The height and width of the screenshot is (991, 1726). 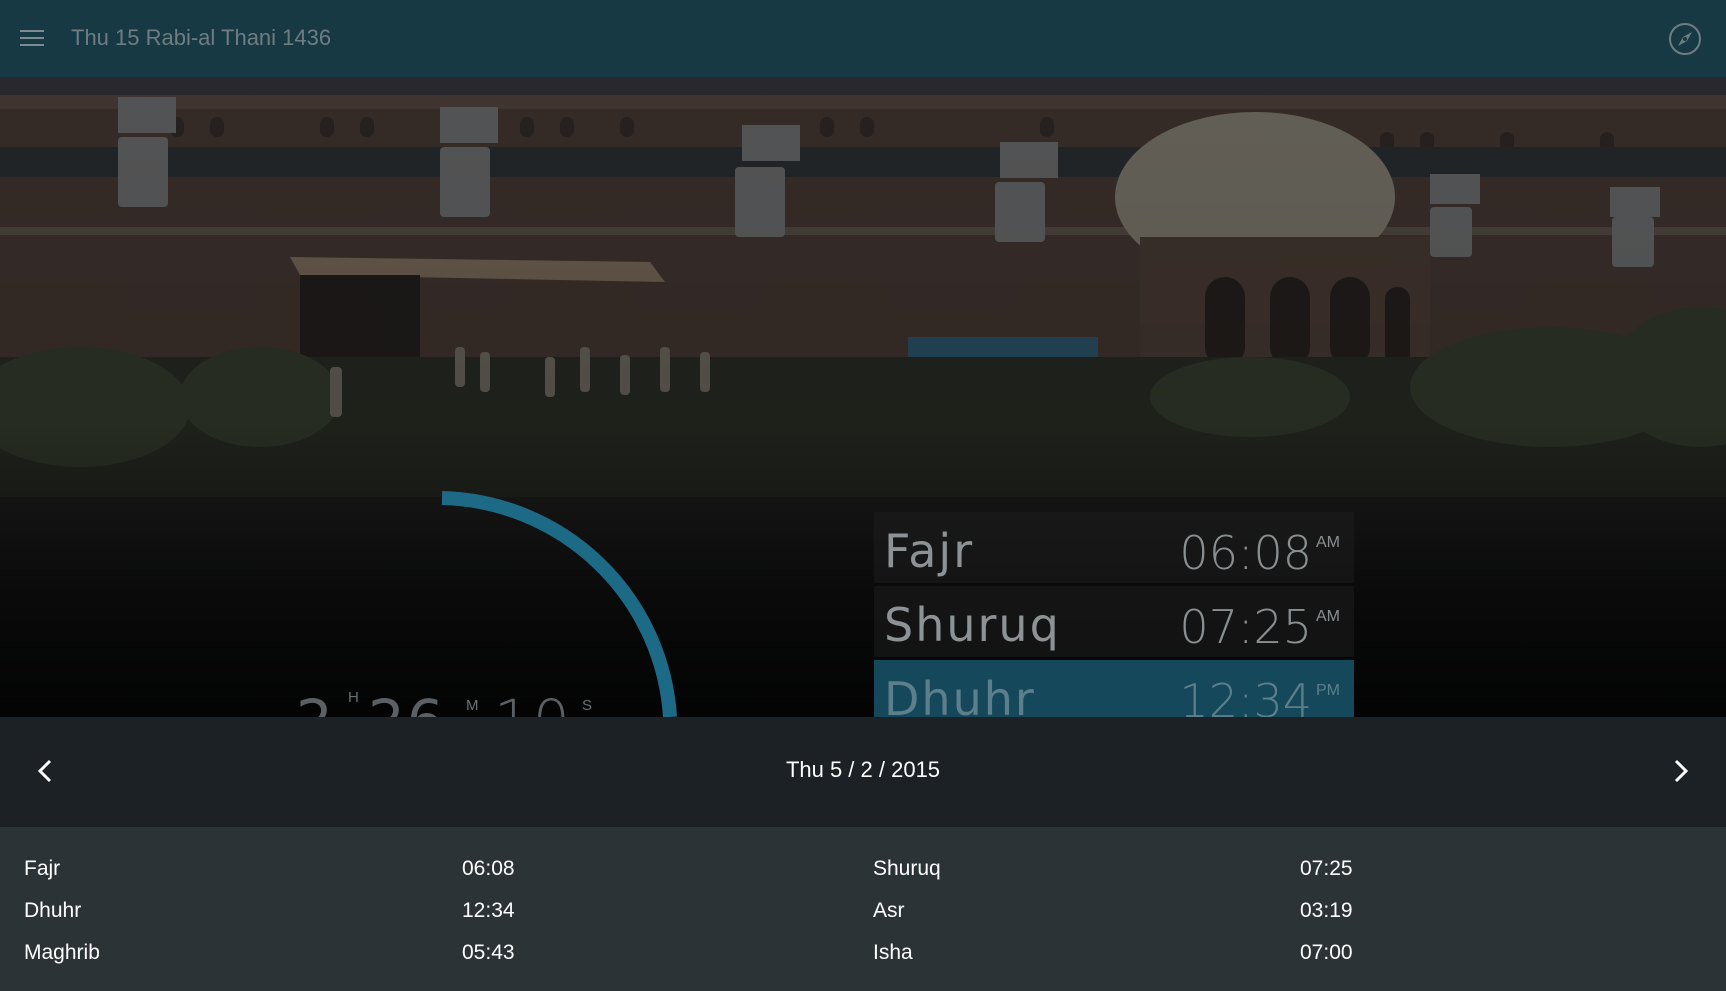 What do you see at coordinates (1326, 952) in the screenshot?
I see `prayer-time: 07:00` at bounding box center [1326, 952].